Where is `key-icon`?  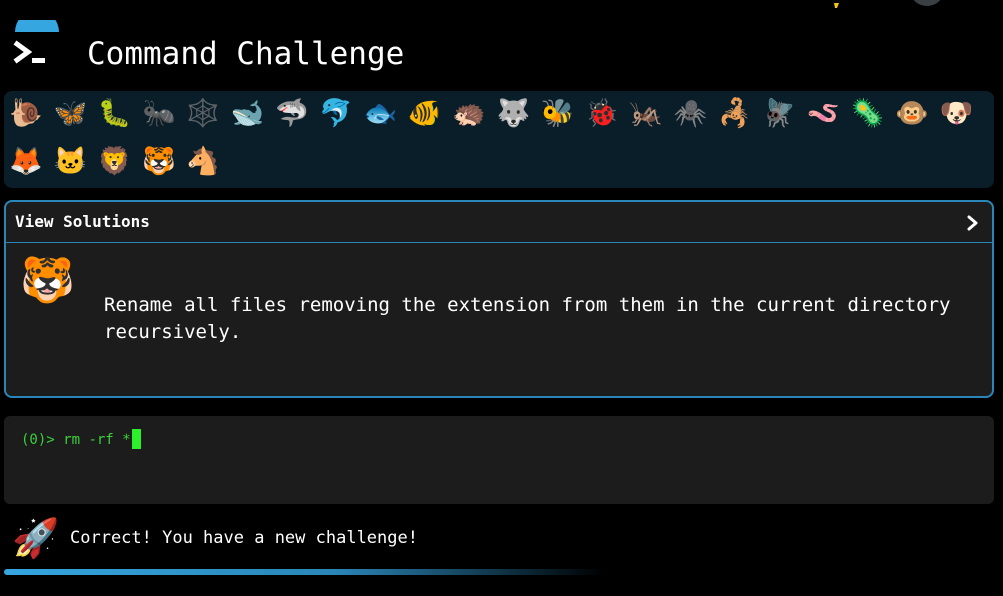
key-icon is located at coordinates (838, 4).